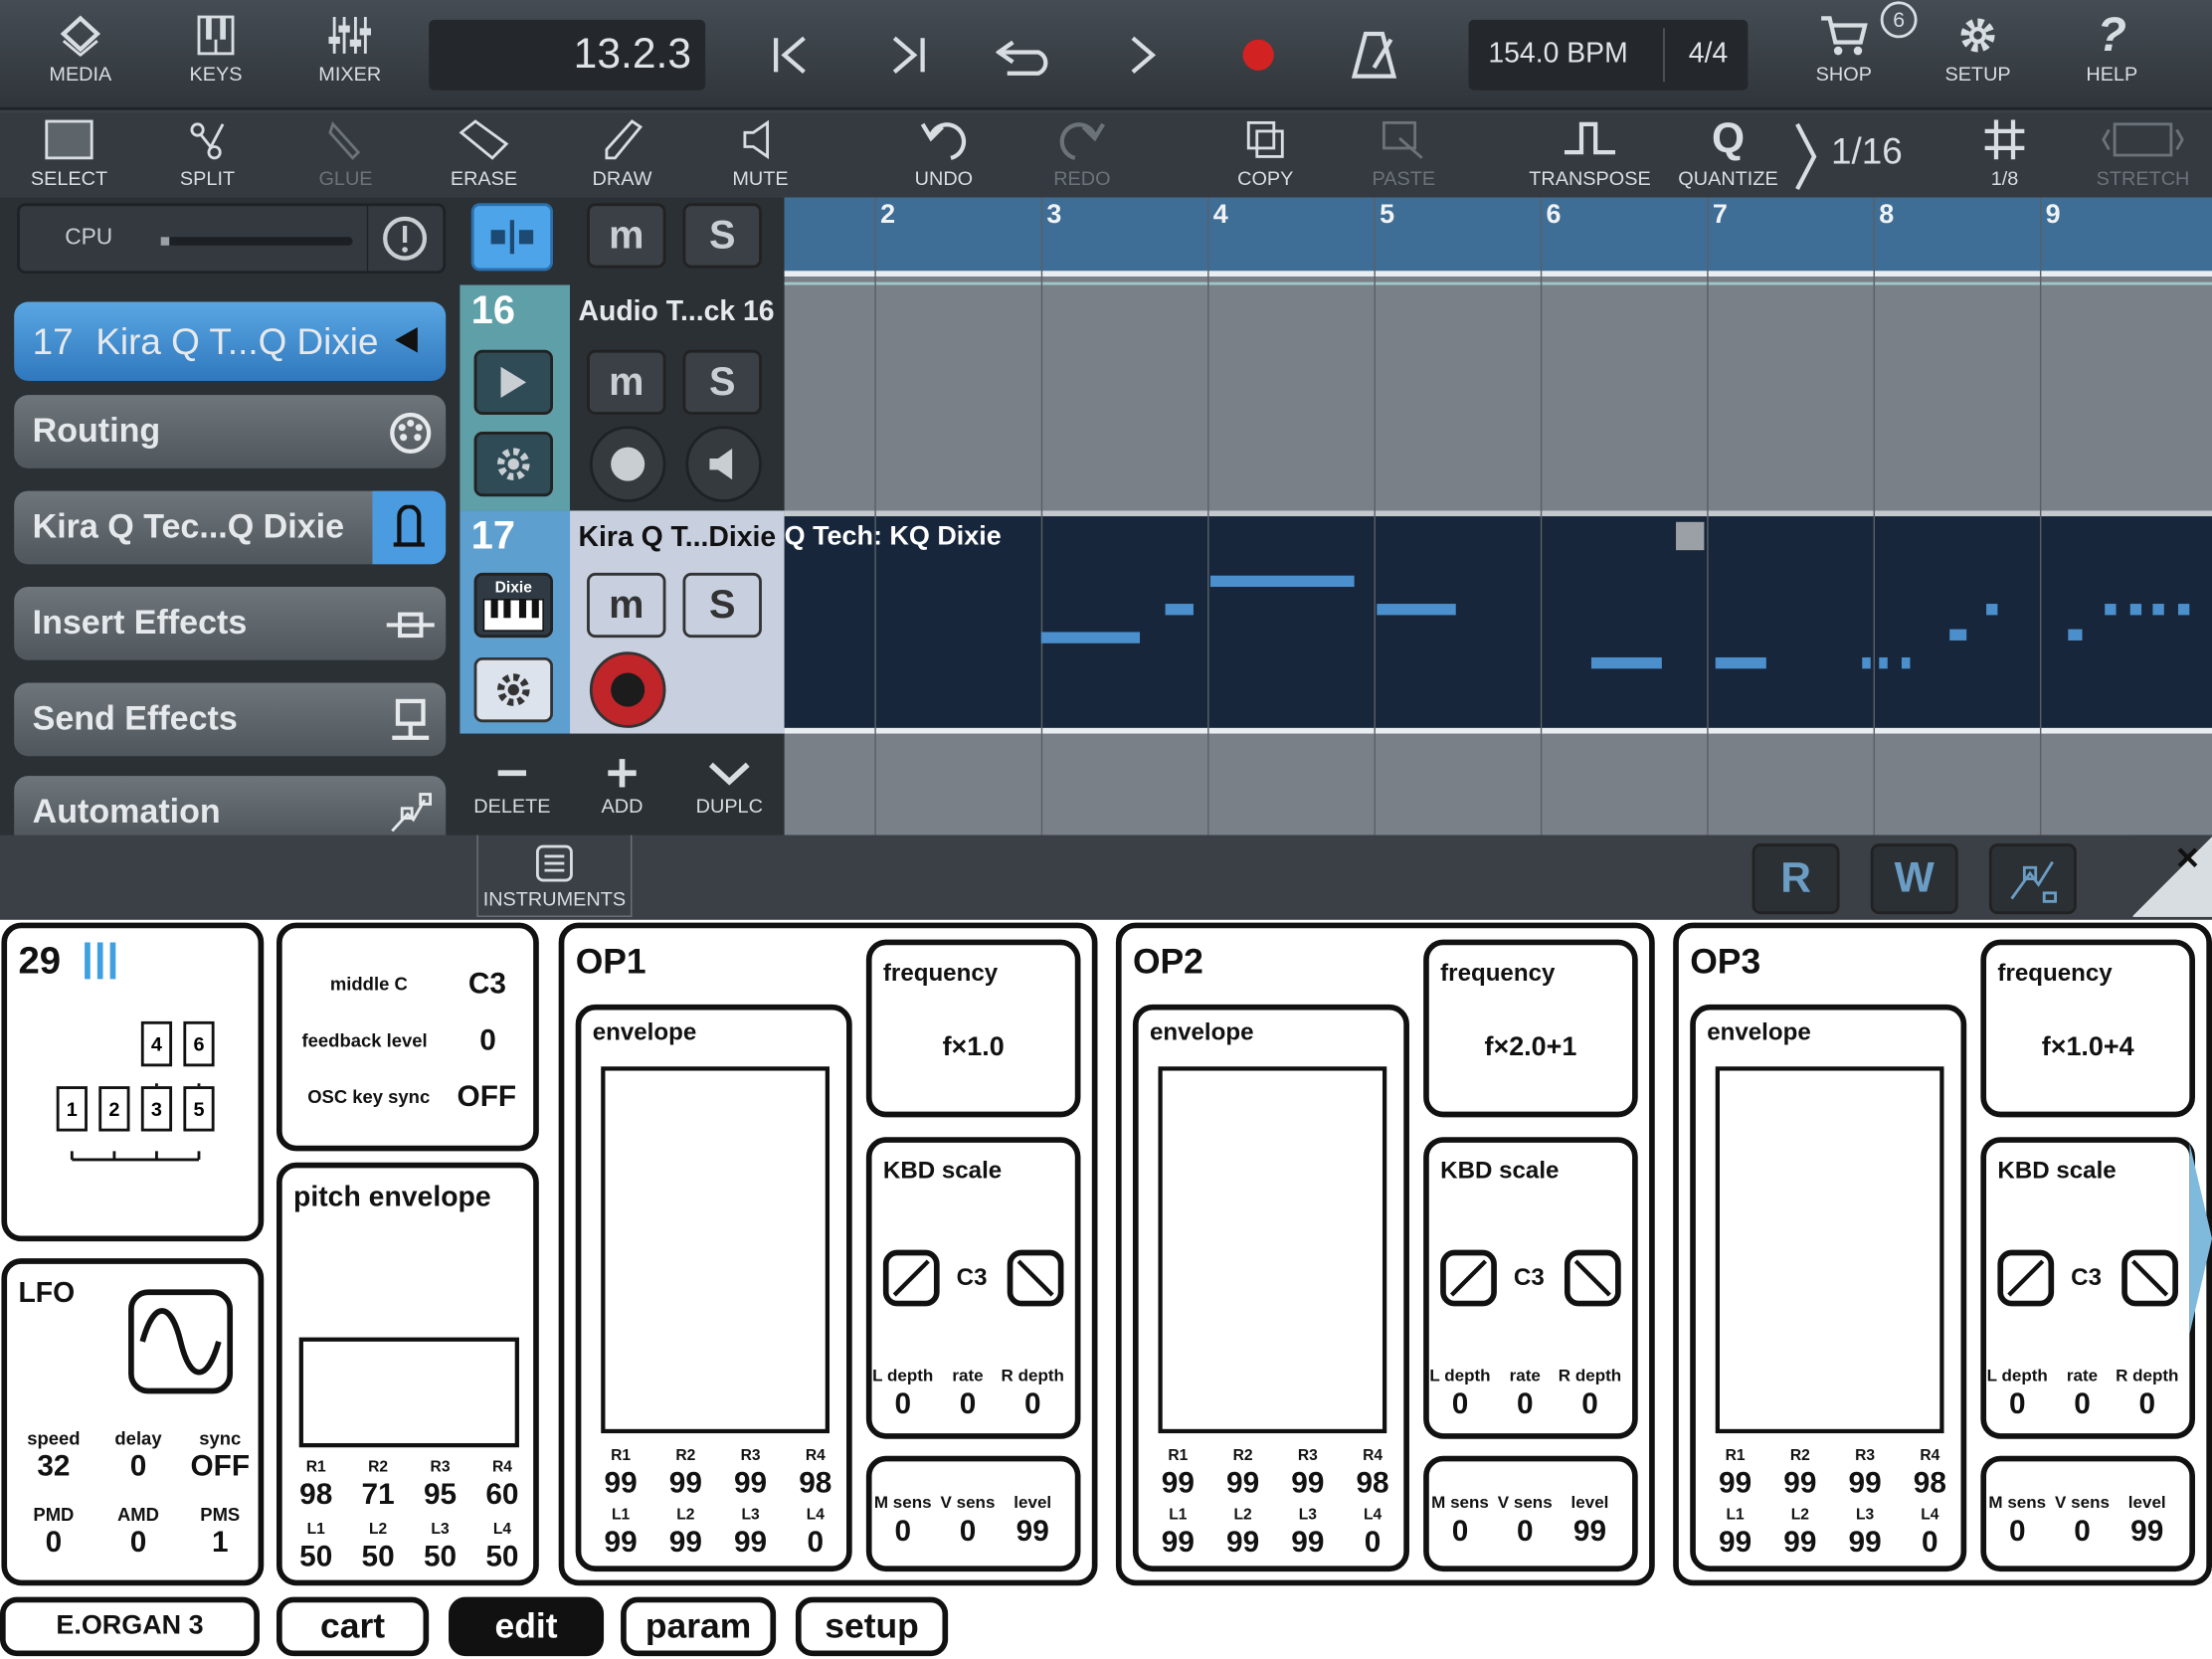 This screenshot has width=2212, height=1659. Describe the element at coordinates (1843, 54) in the screenshot. I see `shop-button: SHOP` at that location.